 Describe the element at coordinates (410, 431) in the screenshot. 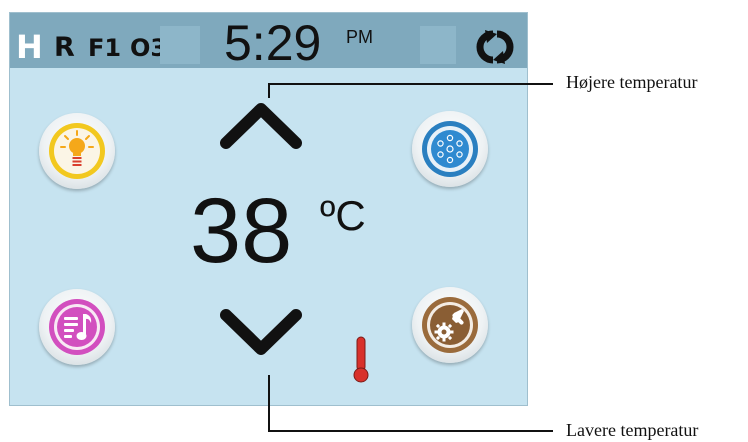

I see `callout-line-down-horizontal` at that location.